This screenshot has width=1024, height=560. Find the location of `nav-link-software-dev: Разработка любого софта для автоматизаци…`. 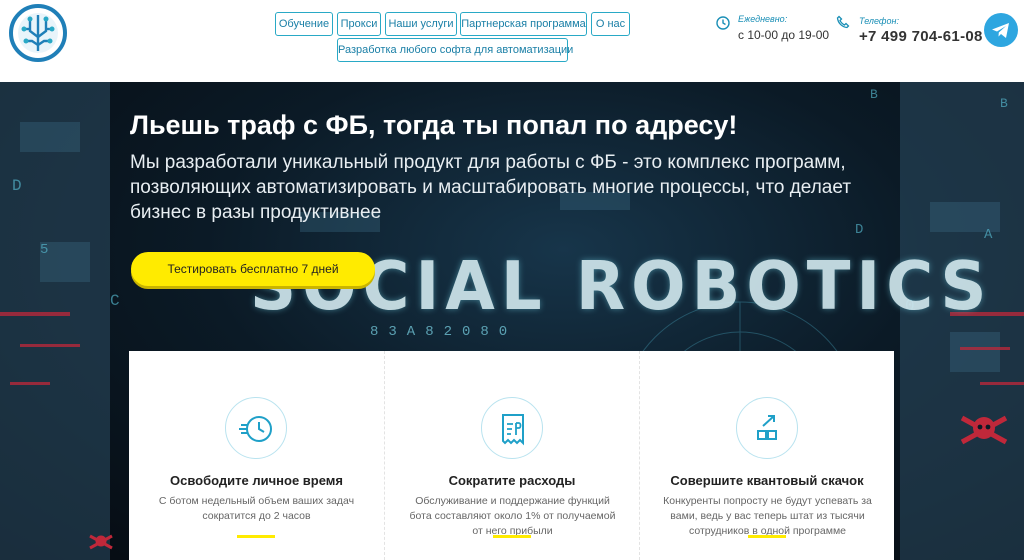

nav-link-software-dev: Разработка любого софта для автоматизаци… is located at coordinates (455, 50).